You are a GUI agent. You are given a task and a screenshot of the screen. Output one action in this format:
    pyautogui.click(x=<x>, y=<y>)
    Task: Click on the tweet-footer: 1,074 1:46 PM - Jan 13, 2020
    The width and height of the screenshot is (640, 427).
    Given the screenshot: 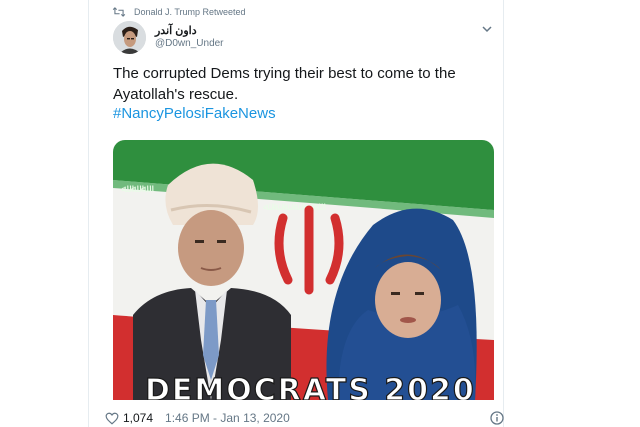 What is the action you would take?
    pyautogui.click(x=197, y=418)
    